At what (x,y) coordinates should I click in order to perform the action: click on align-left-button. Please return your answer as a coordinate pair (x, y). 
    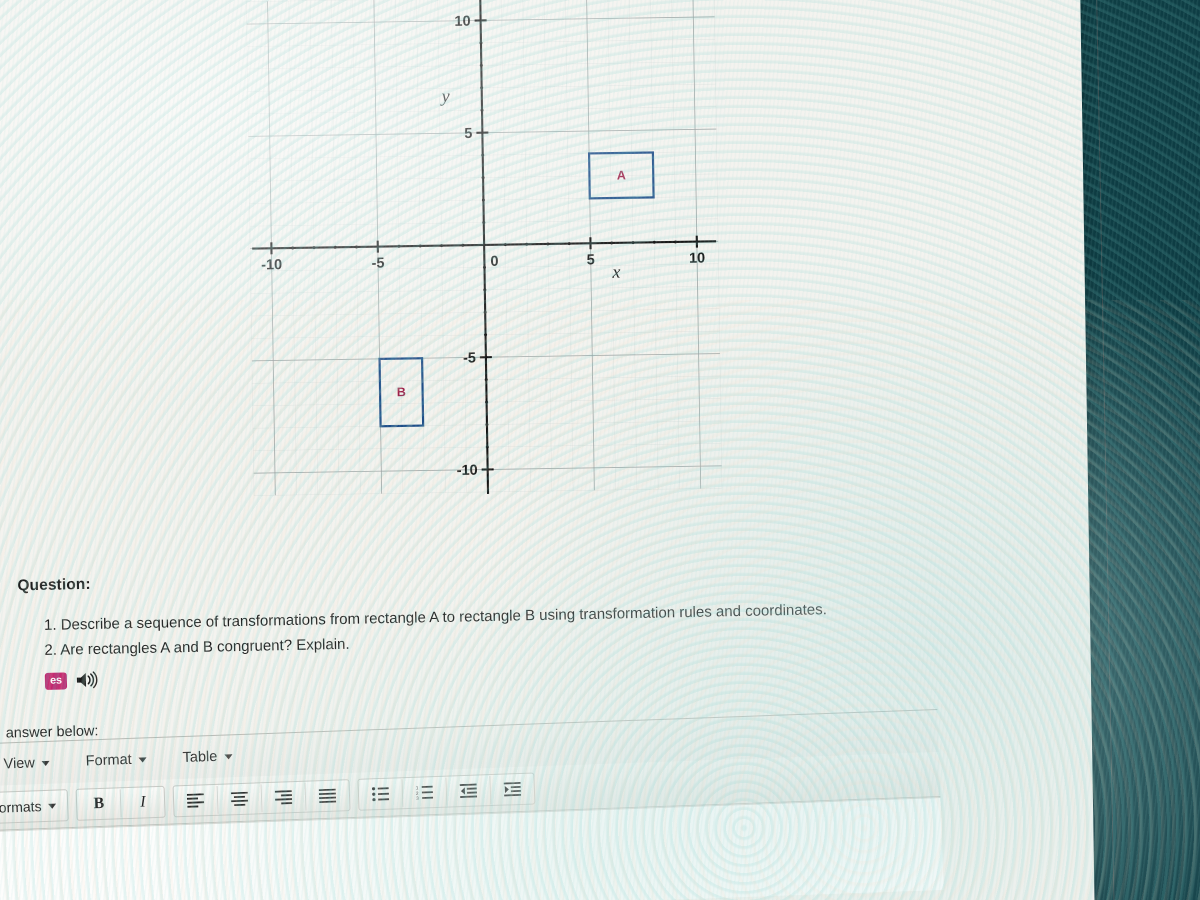
    Looking at the image, I should click on (196, 800).